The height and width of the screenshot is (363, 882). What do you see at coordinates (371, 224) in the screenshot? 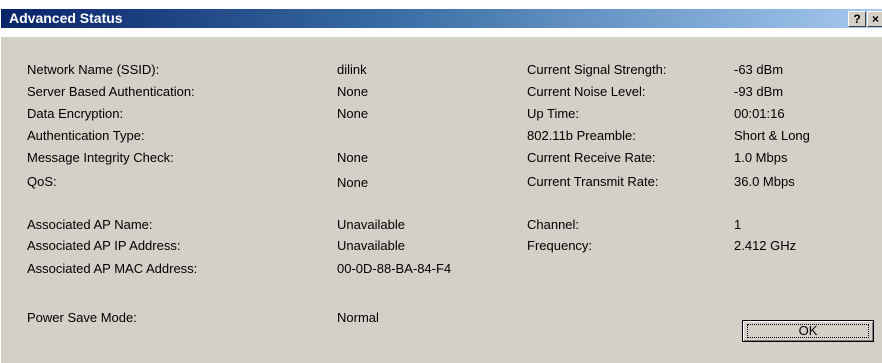
I see `ap-name-value: Unavailable` at bounding box center [371, 224].